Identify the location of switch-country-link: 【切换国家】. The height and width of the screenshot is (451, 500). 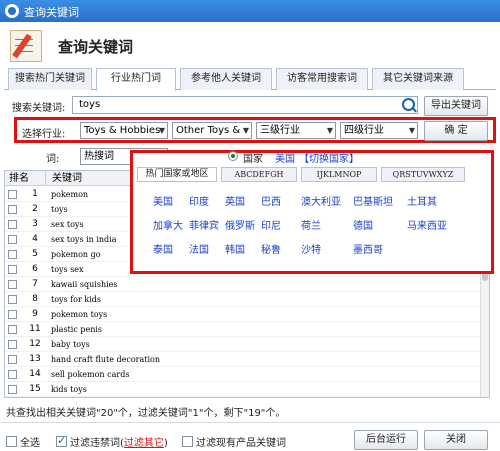
(329, 157).